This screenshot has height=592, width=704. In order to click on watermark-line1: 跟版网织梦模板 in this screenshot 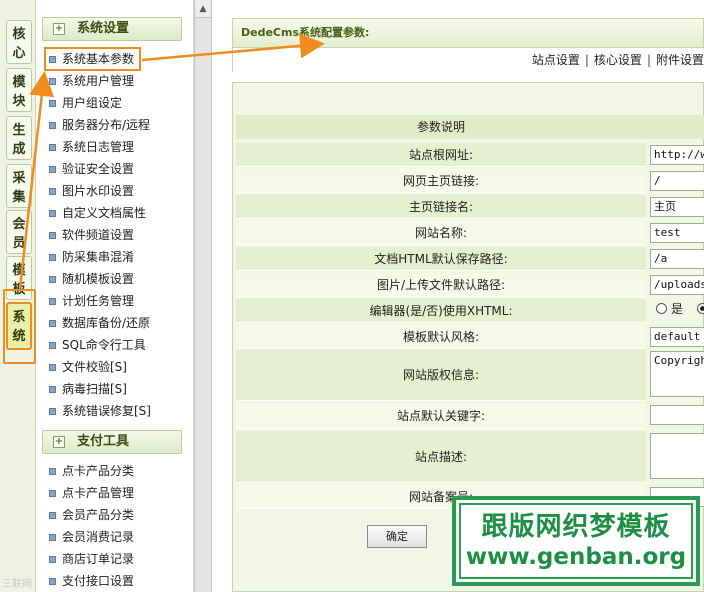, I will do `click(576, 527)`.